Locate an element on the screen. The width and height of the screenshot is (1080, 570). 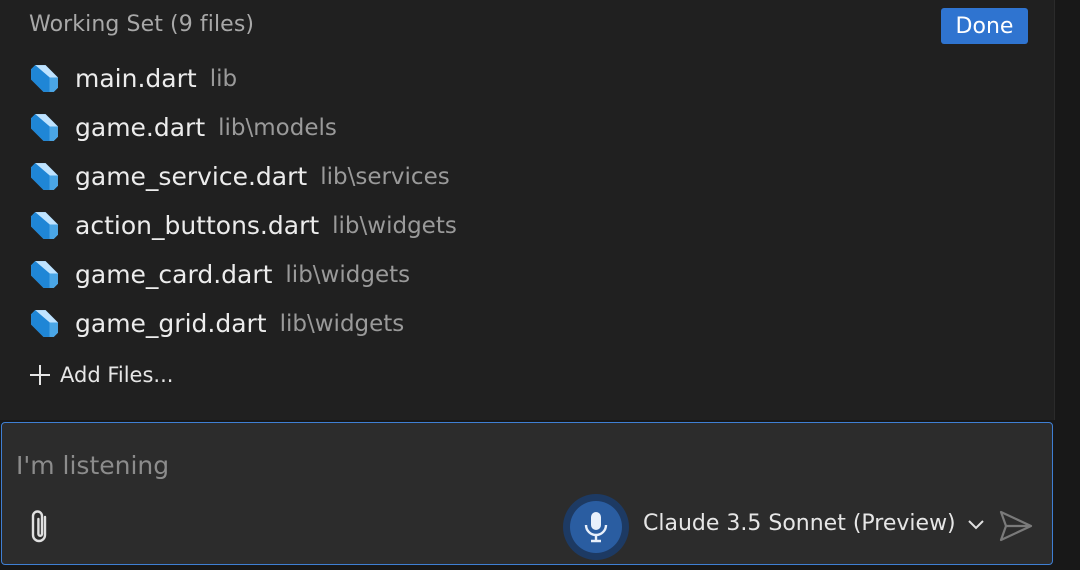
file-path: lib is located at coordinates (223, 78).